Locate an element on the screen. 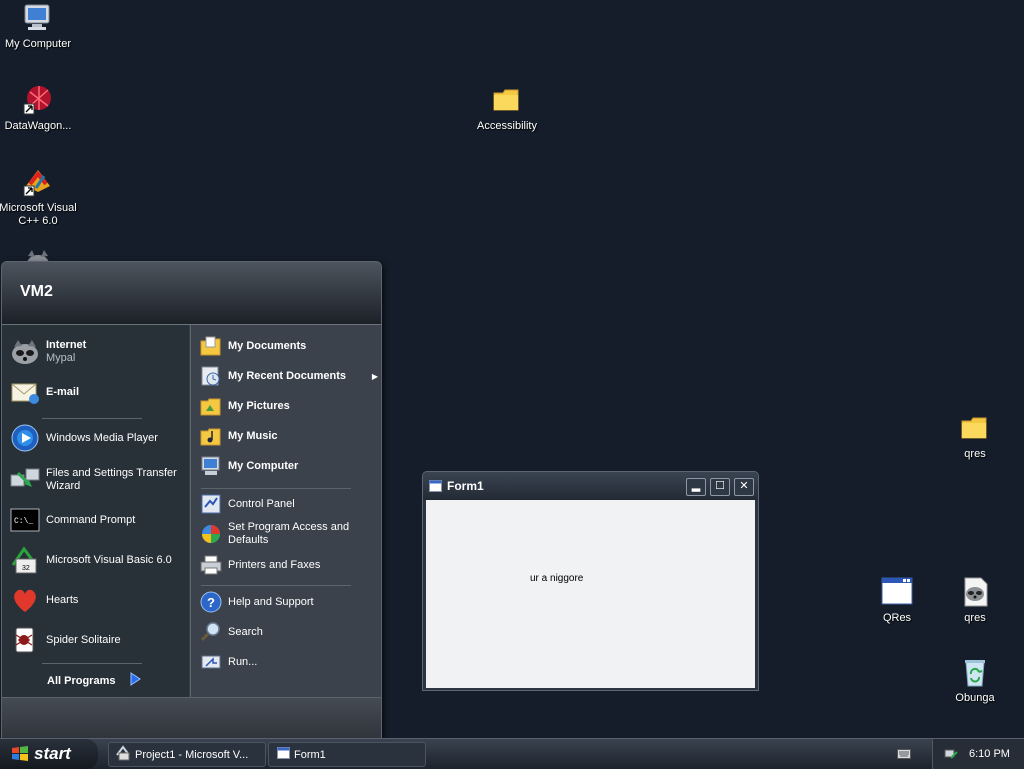 The image size is (1024, 769). desktop-icon-visual-cpp: Microsoft Visual C++ 6.0 is located at coordinates (39, 197).